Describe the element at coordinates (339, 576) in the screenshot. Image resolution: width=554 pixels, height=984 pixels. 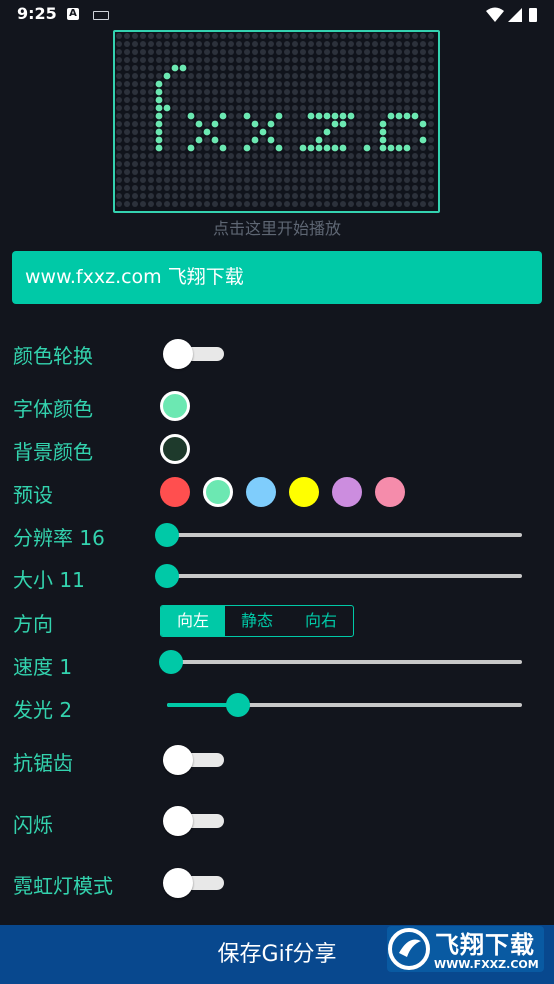
I see `size-slider` at that location.